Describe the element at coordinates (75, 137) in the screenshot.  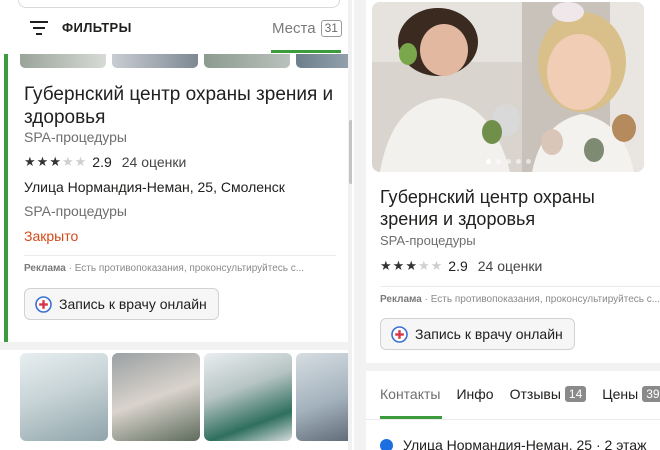
I see `card-category: SPA-процедуры` at that location.